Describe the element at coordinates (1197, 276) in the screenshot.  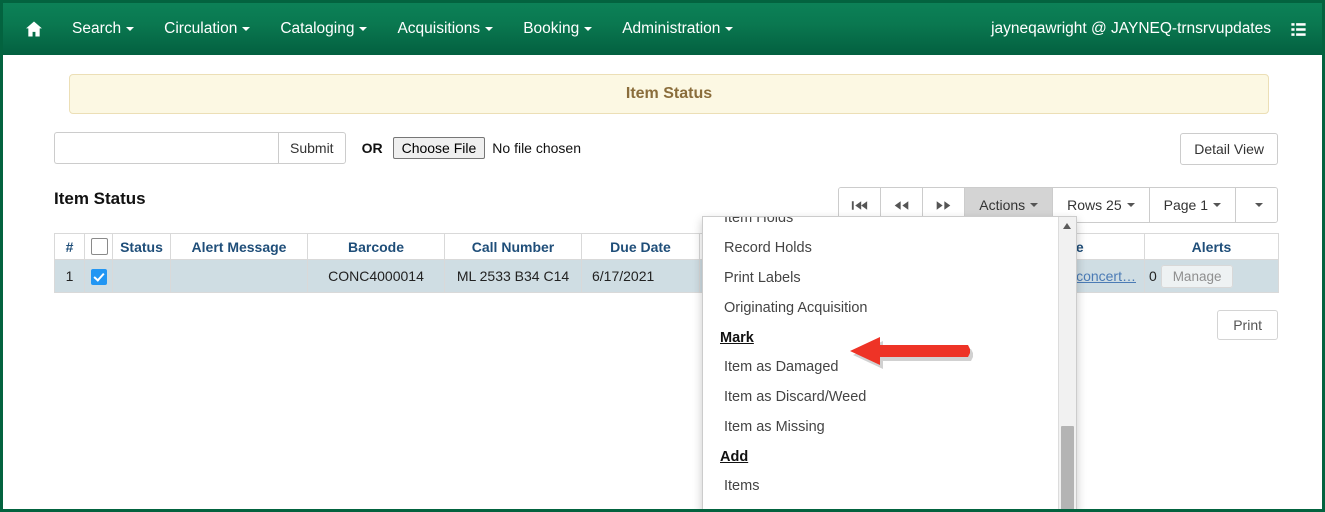
I see `manage-alerts-button: Manage` at that location.